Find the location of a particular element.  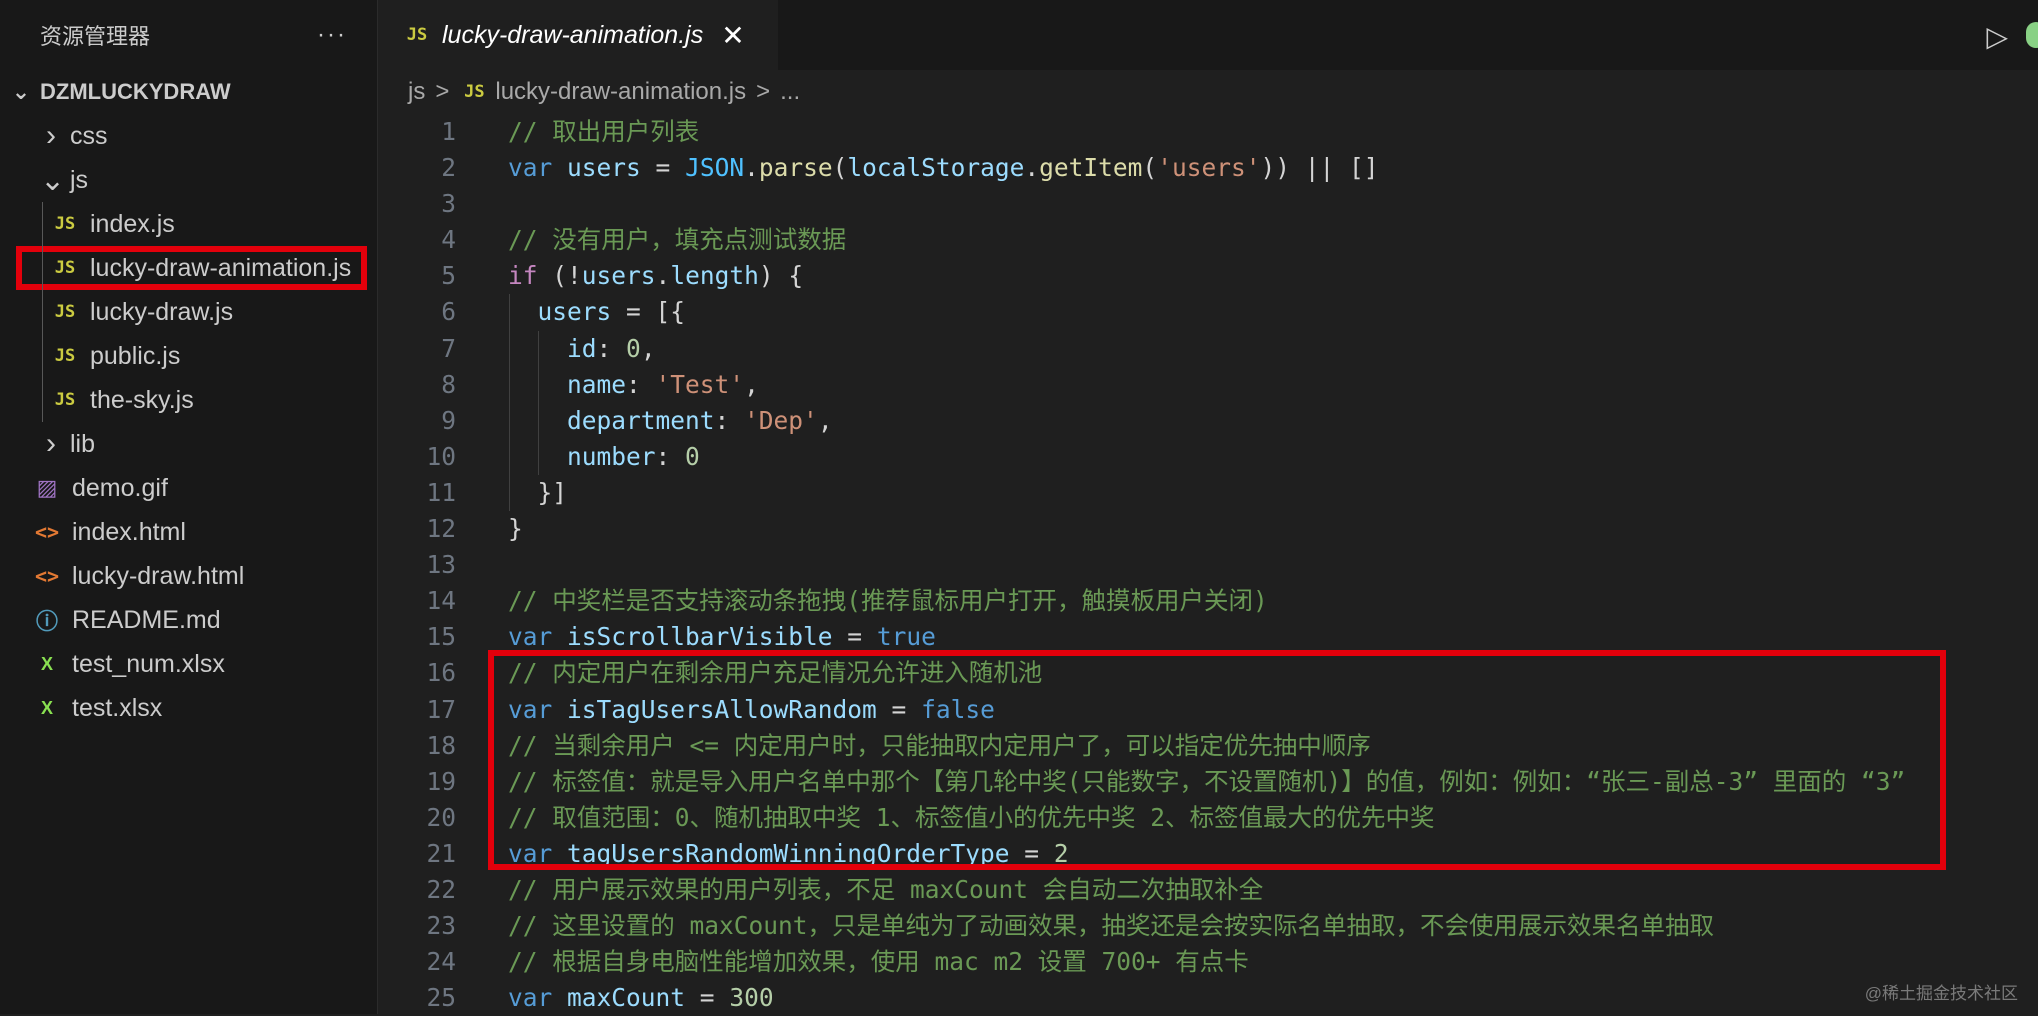

line-number: 9 is located at coordinates (448, 420).